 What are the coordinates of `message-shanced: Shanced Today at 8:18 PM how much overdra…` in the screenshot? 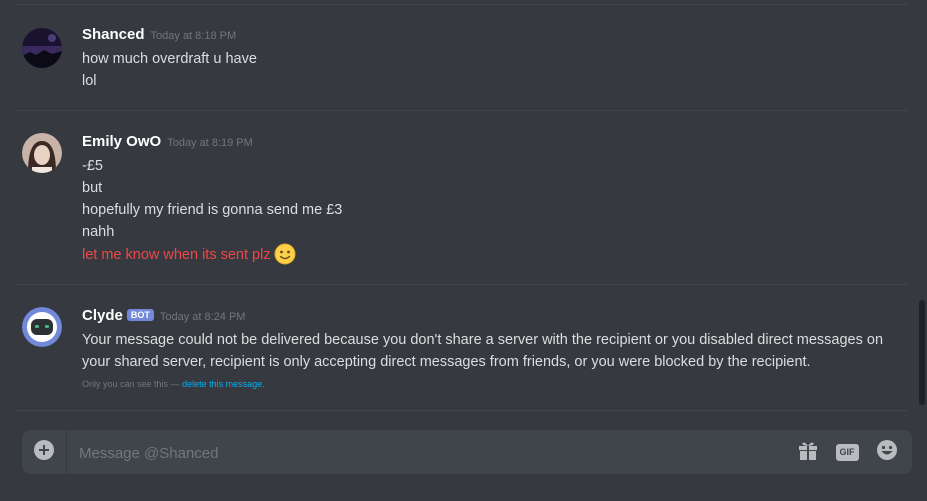 It's located at (459, 61).